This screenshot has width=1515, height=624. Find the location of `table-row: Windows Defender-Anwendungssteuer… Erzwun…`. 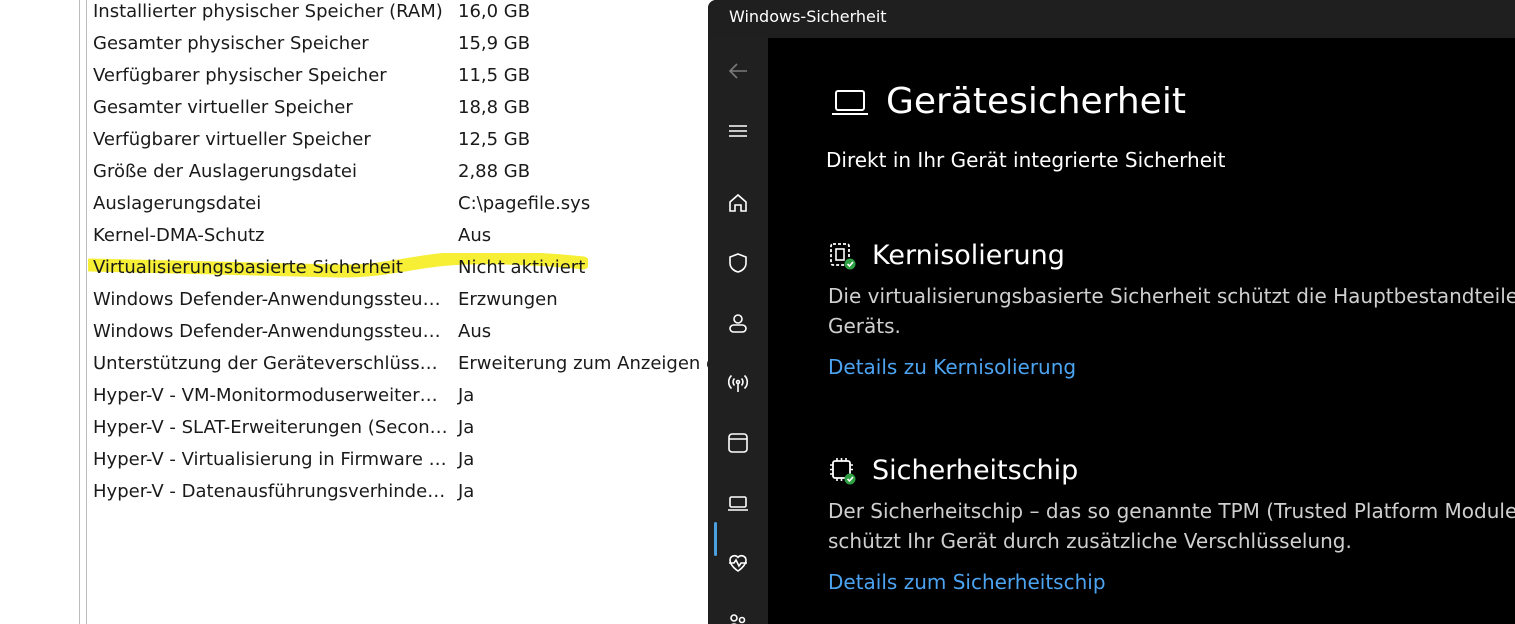

table-row: Windows Defender-Anwendungssteuer… Erzwun… is located at coordinates (400, 300).